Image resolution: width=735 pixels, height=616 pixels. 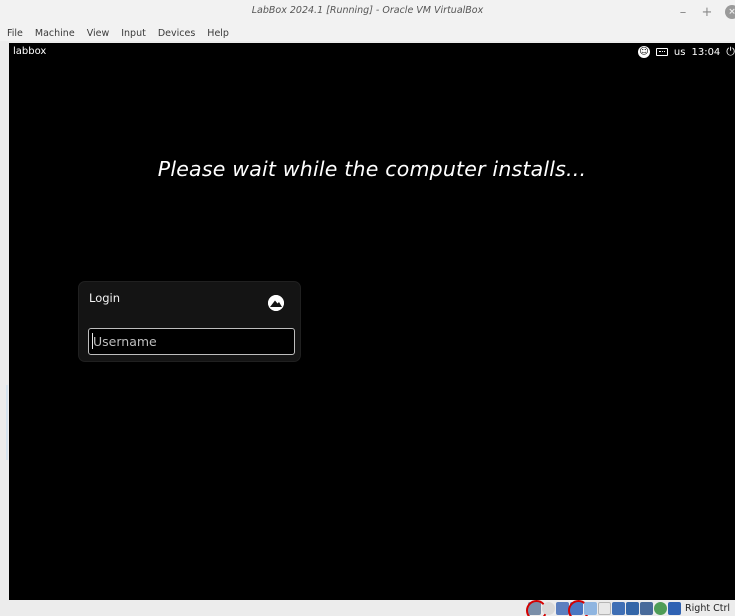 What do you see at coordinates (591, 608) in the screenshot?
I see `usb-icon` at bounding box center [591, 608].